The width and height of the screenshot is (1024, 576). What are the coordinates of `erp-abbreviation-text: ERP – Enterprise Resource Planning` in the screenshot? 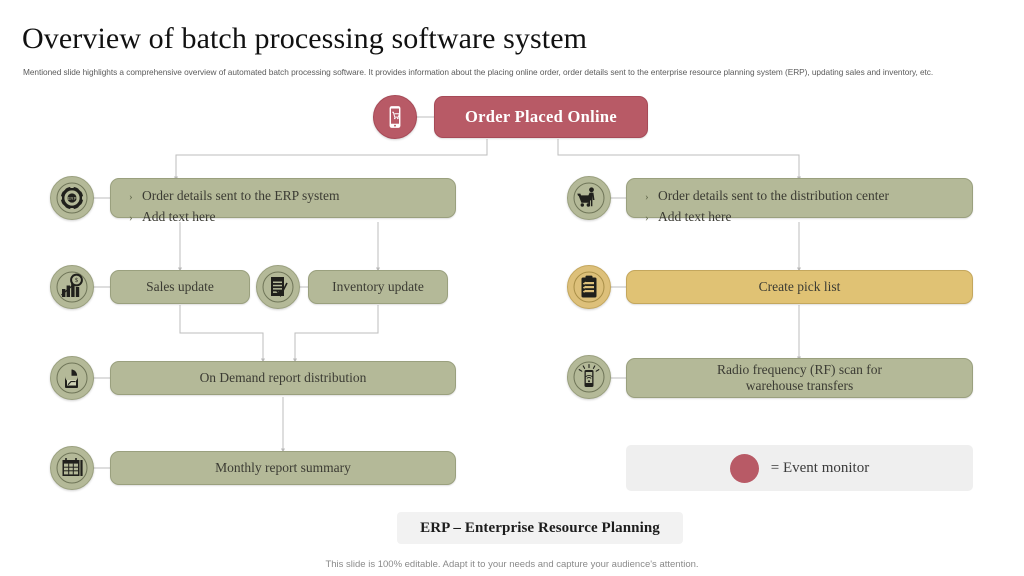 It's located at (540, 527).